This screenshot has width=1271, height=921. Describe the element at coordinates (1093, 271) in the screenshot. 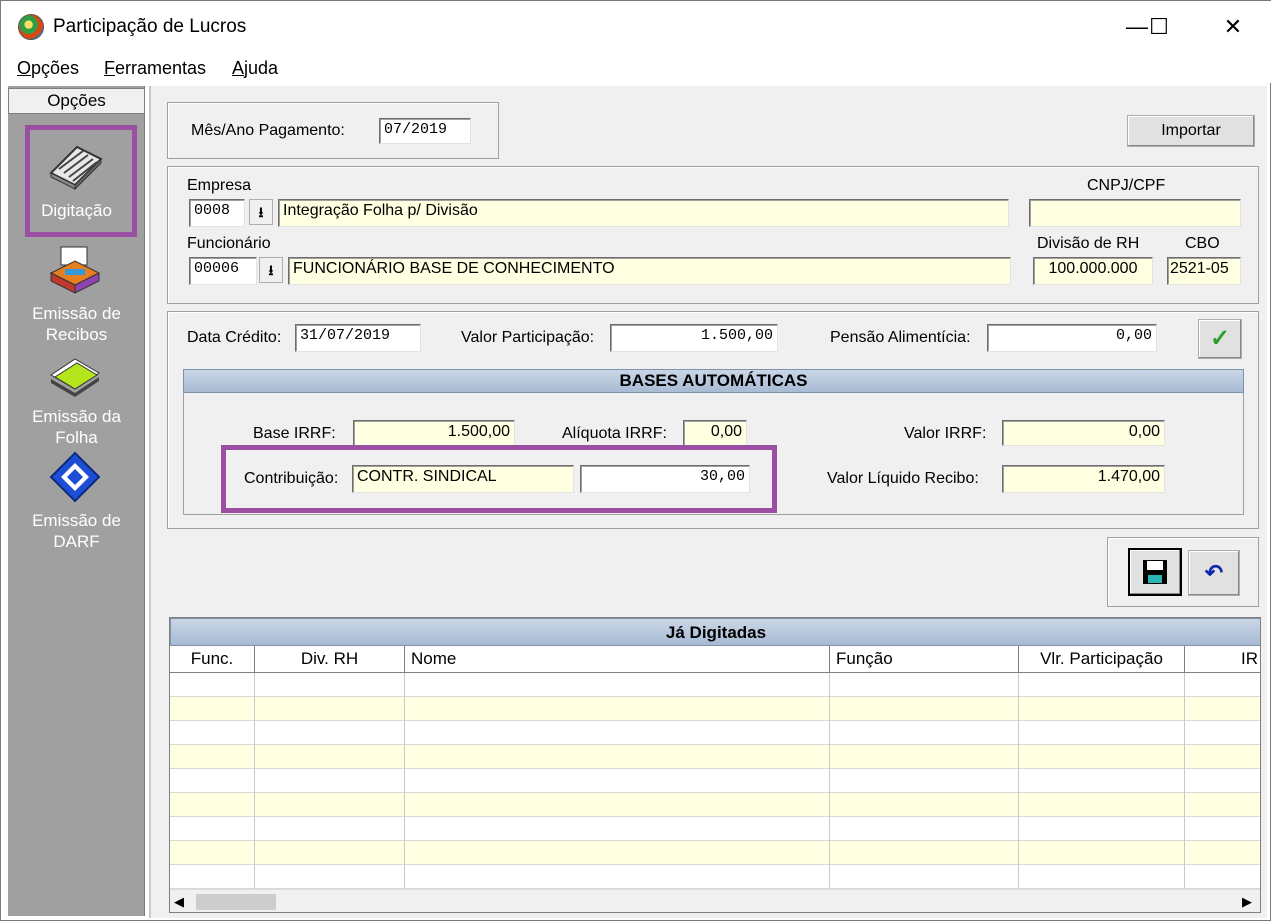

I see `divisao-field: 100.000.000` at that location.